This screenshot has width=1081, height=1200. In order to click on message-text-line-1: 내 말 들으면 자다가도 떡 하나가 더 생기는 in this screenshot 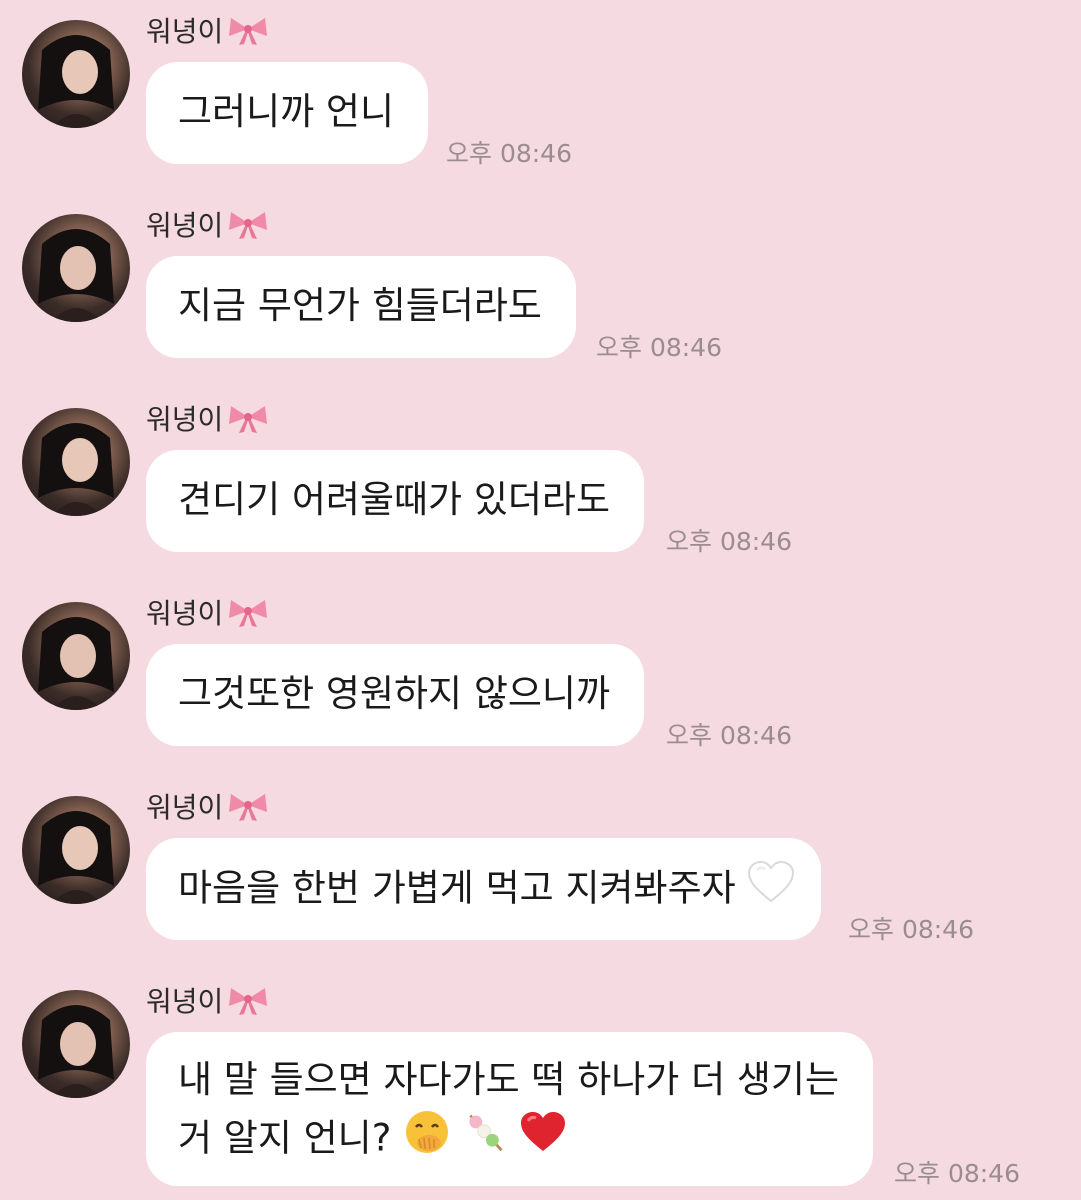, I will do `click(509, 1079)`.